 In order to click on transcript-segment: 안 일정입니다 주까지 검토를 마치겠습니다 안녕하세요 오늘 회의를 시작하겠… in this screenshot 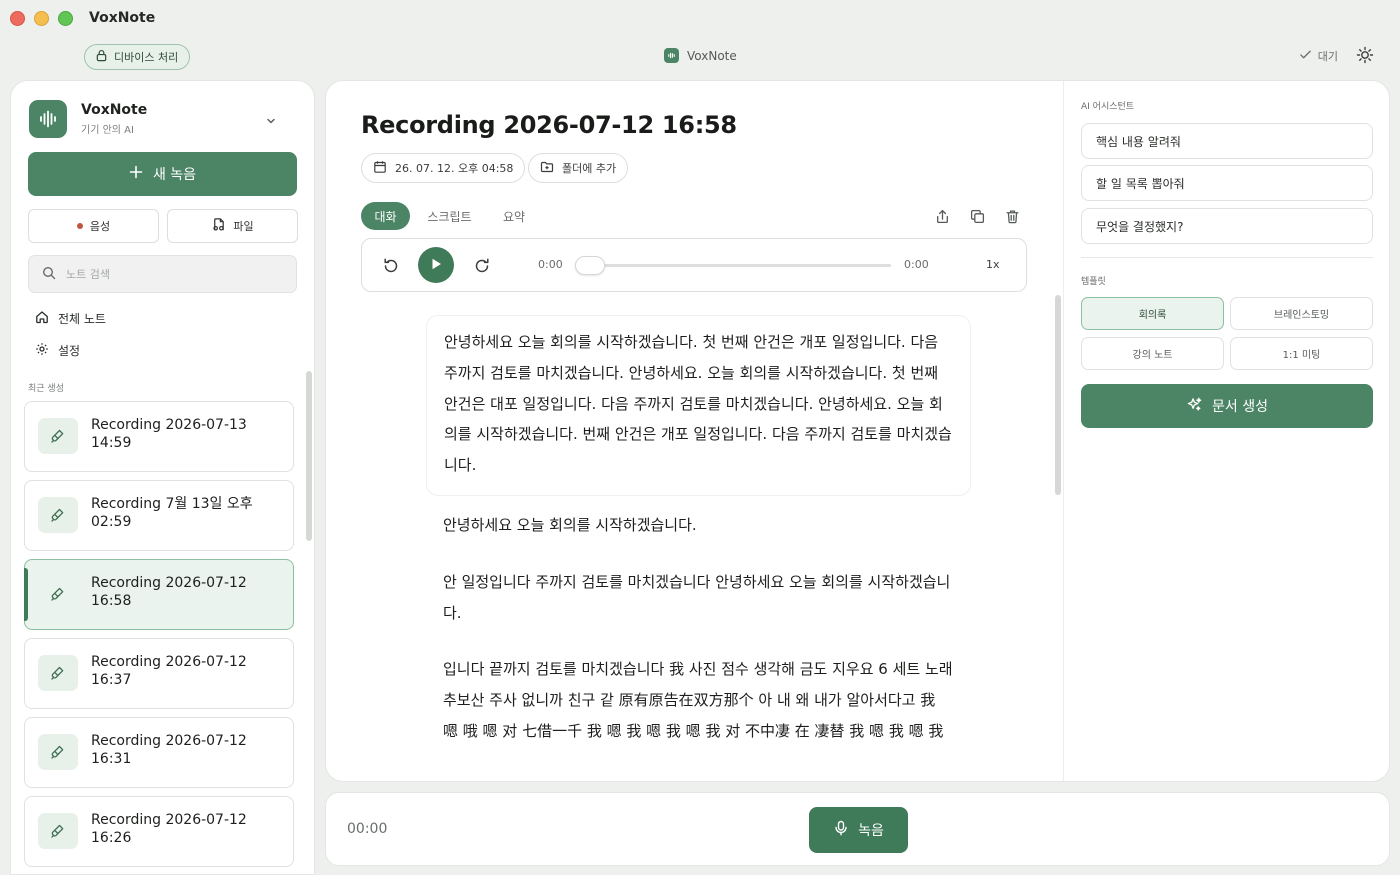, I will do `click(697, 597)`.